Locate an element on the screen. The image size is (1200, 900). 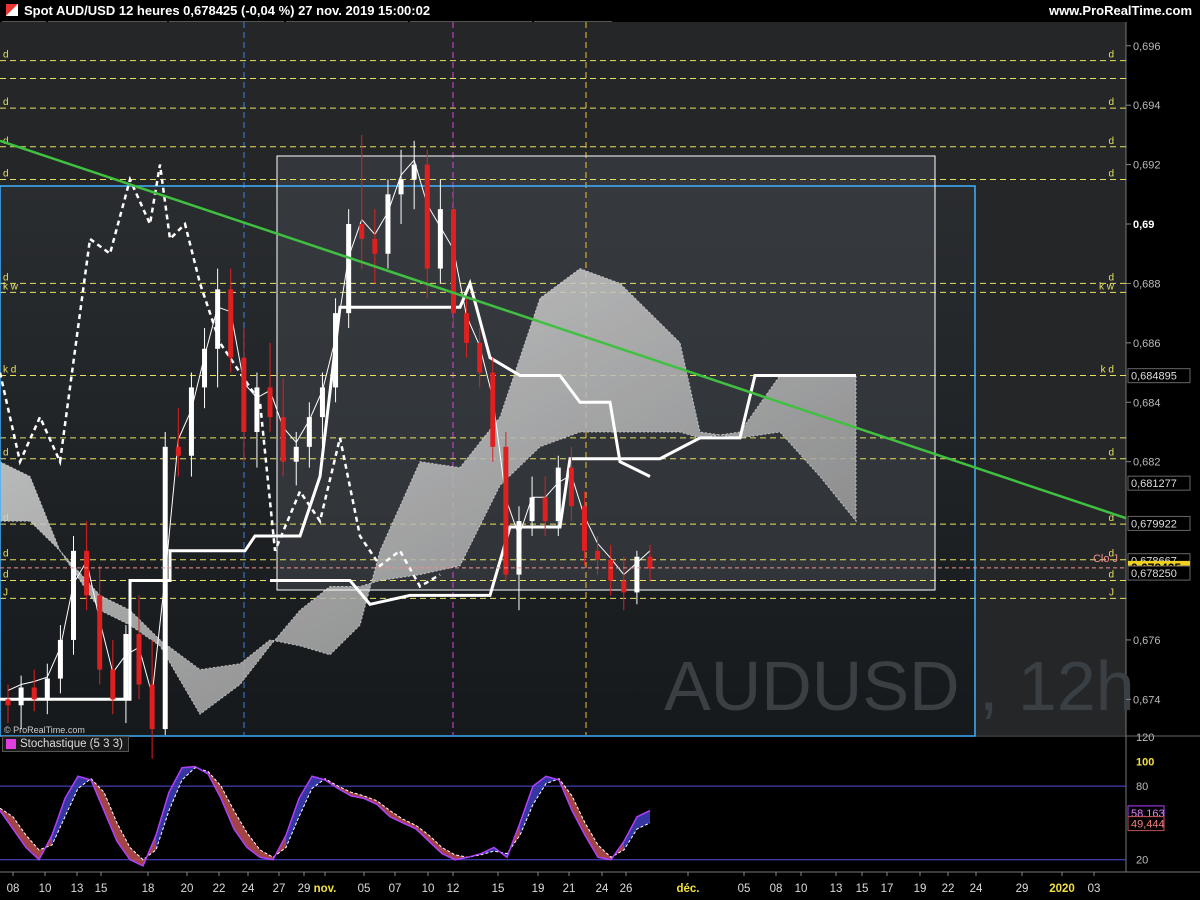
level-label-left: J is located at coordinates (5, 592).